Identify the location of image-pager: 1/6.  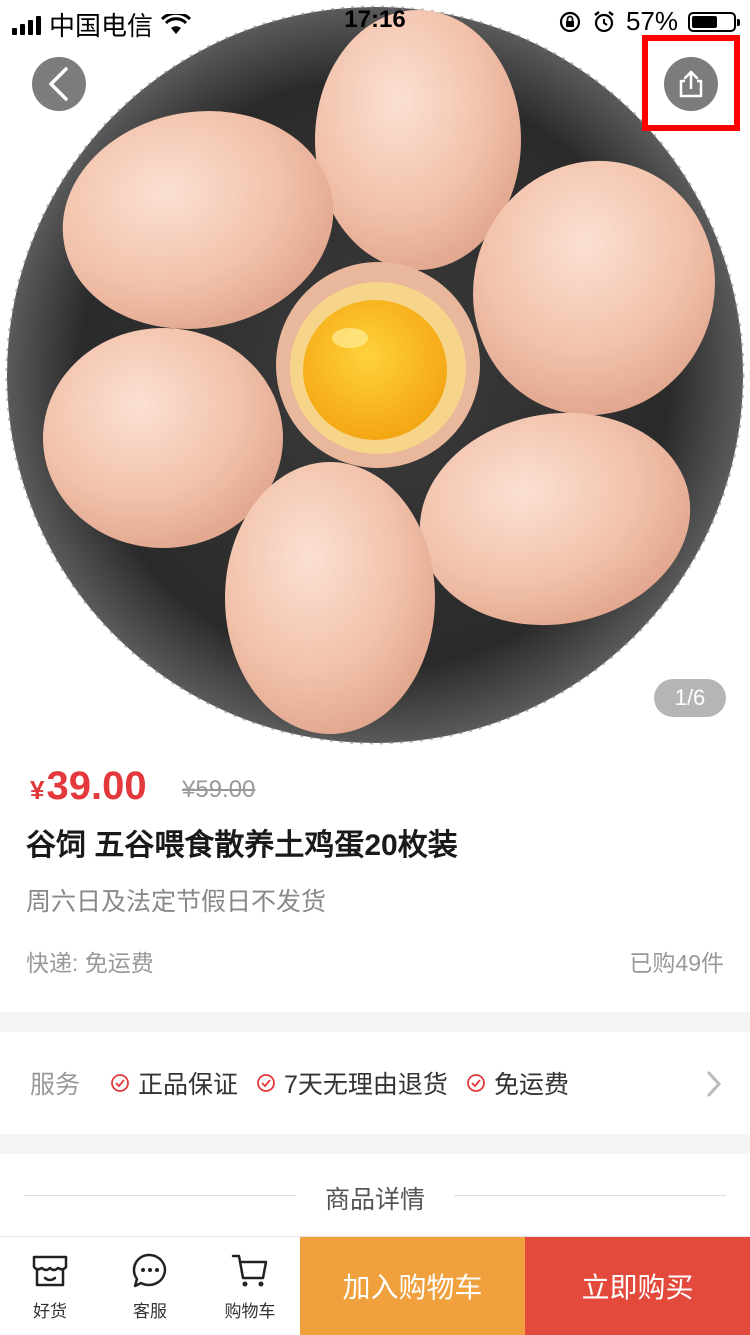
(690, 698).